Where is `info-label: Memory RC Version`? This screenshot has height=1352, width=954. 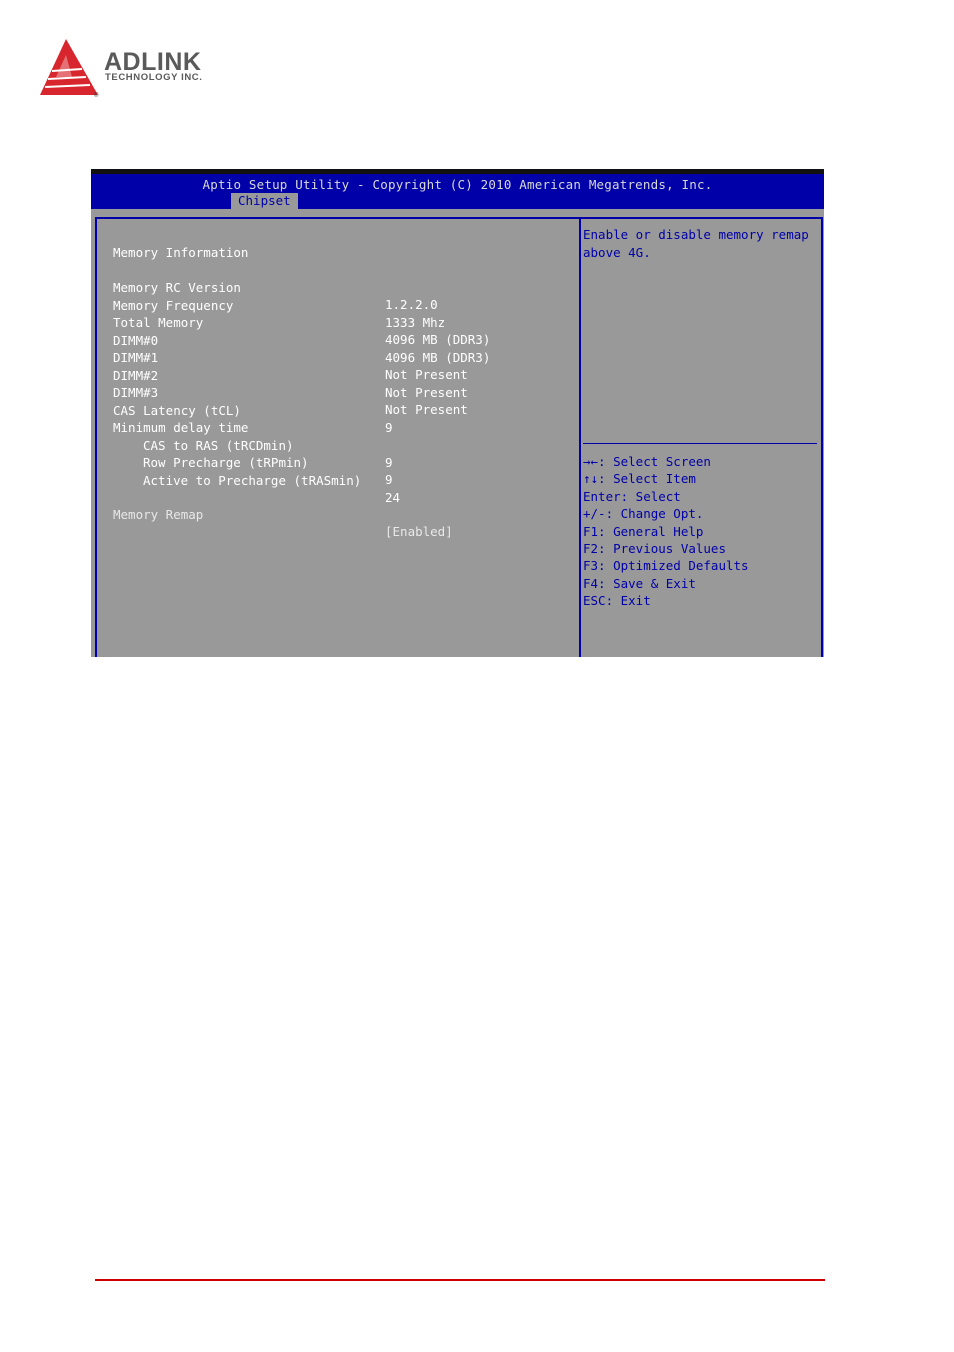
info-label: Memory RC Version is located at coordinates (177, 287).